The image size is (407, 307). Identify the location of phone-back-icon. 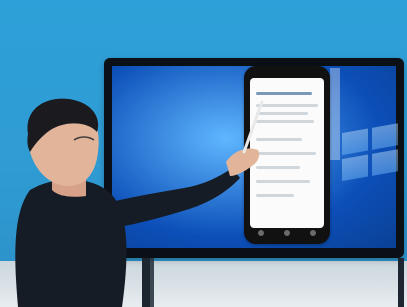
(261, 233).